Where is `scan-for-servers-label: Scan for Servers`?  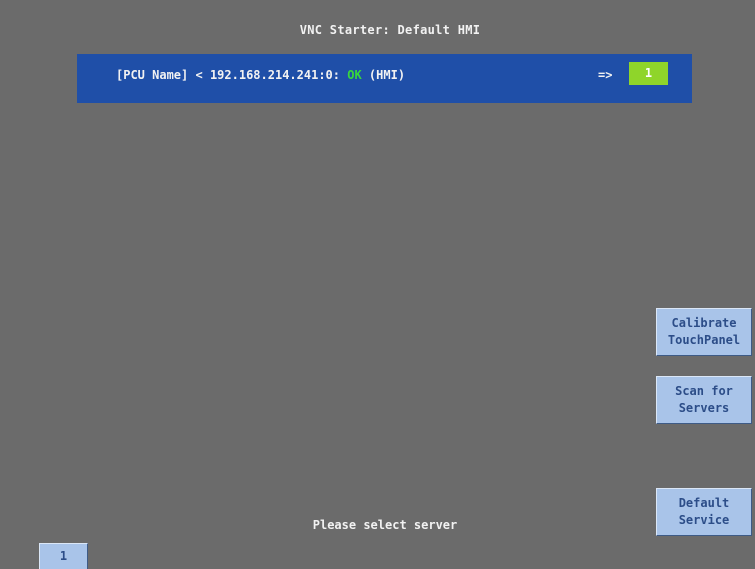
scan-for-servers-label: Scan for Servers is located at coordinates (704, 399).